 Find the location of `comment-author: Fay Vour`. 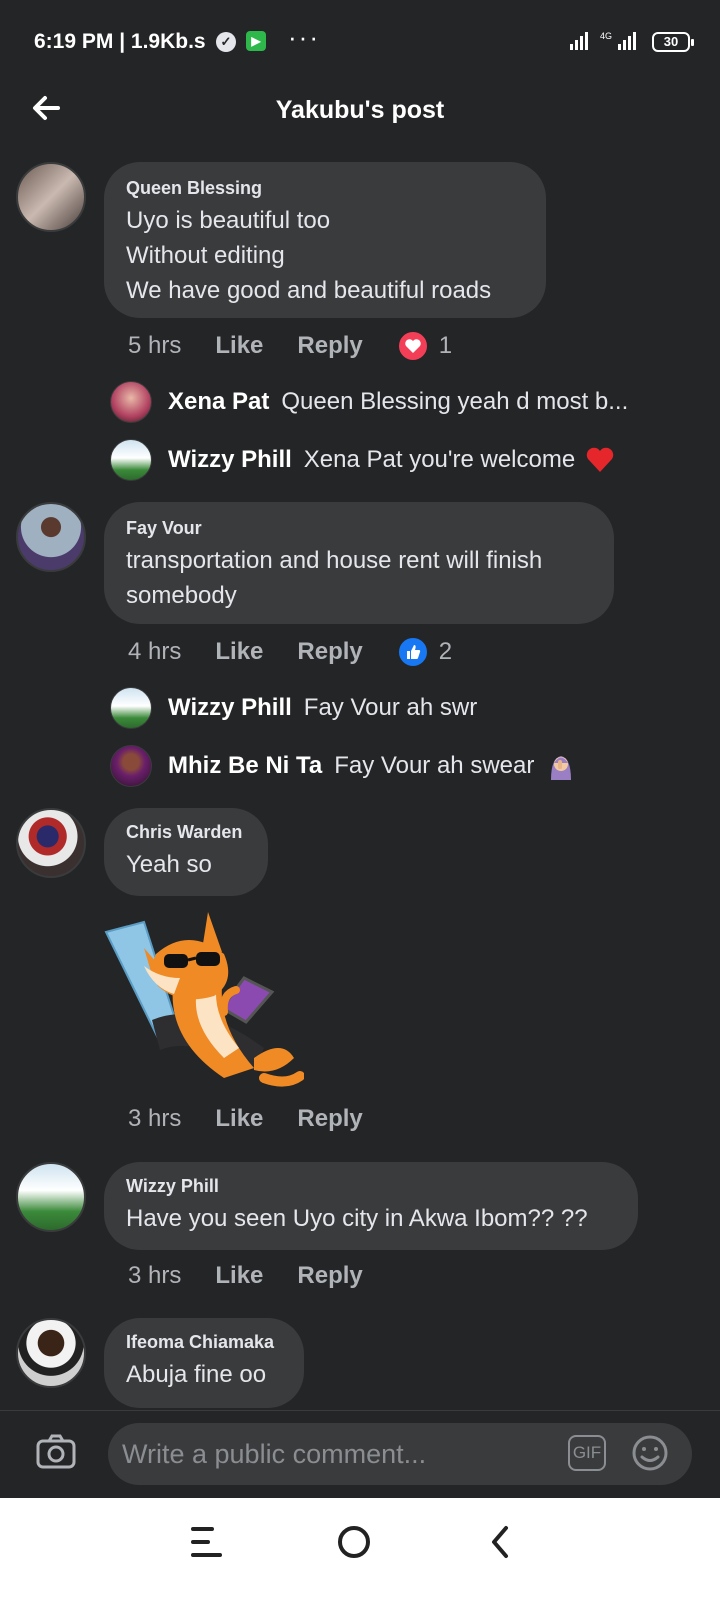

comment-author: Fay Vour is located at coordinates (359, 528).